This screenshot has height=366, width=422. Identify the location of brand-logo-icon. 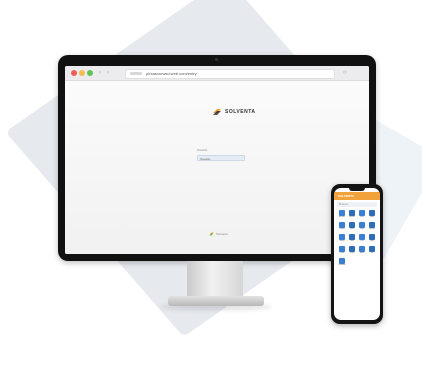
(217, 112).